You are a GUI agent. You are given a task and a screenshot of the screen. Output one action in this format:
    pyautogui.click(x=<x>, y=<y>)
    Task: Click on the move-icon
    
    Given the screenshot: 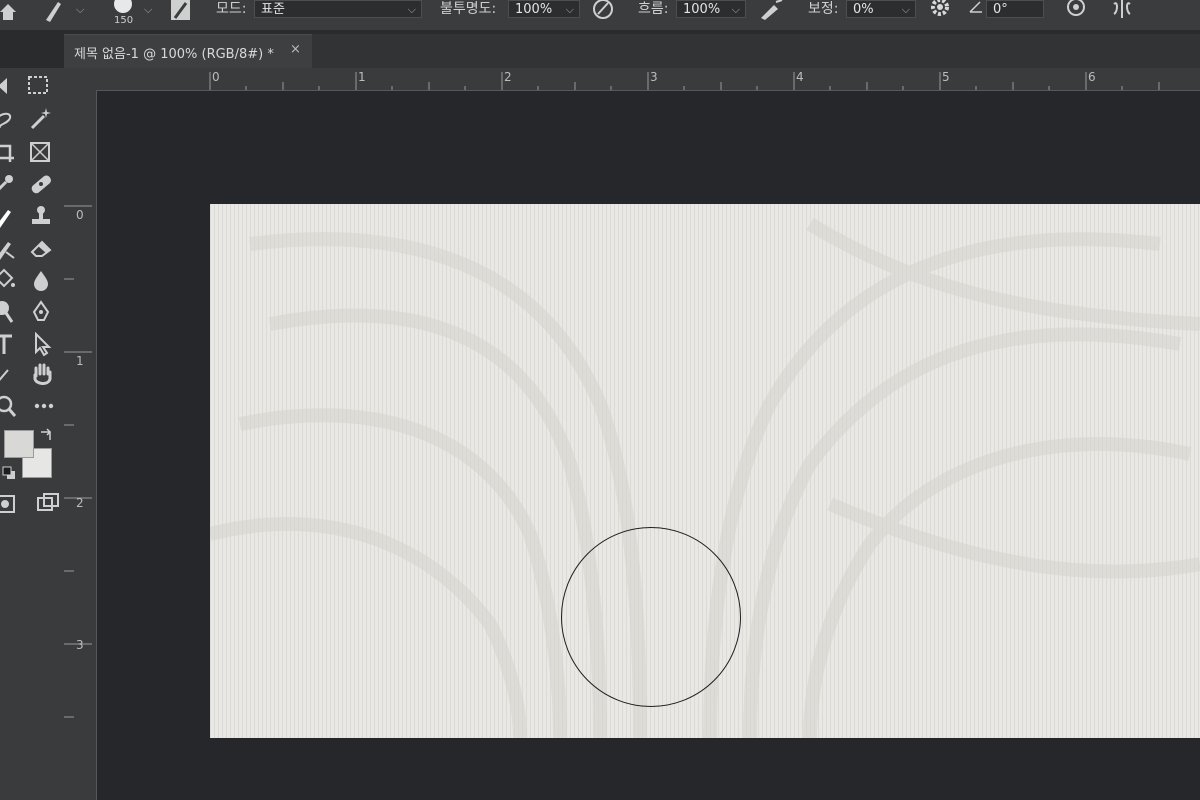 What is the action you would take?
    pyautogui.click(x=10, y=87)
    